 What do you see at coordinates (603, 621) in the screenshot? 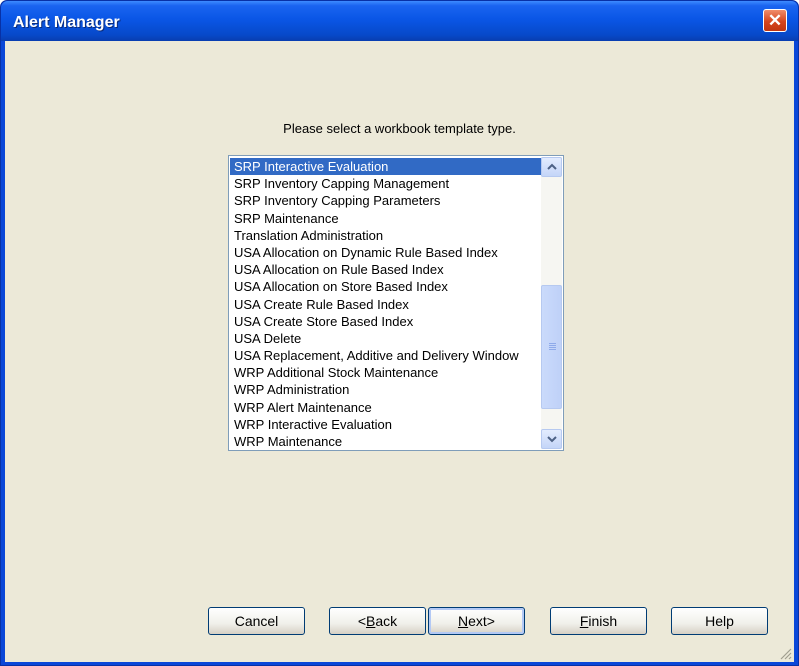
I see `finish-label-rest: inish` at bounding box center [603, 621].